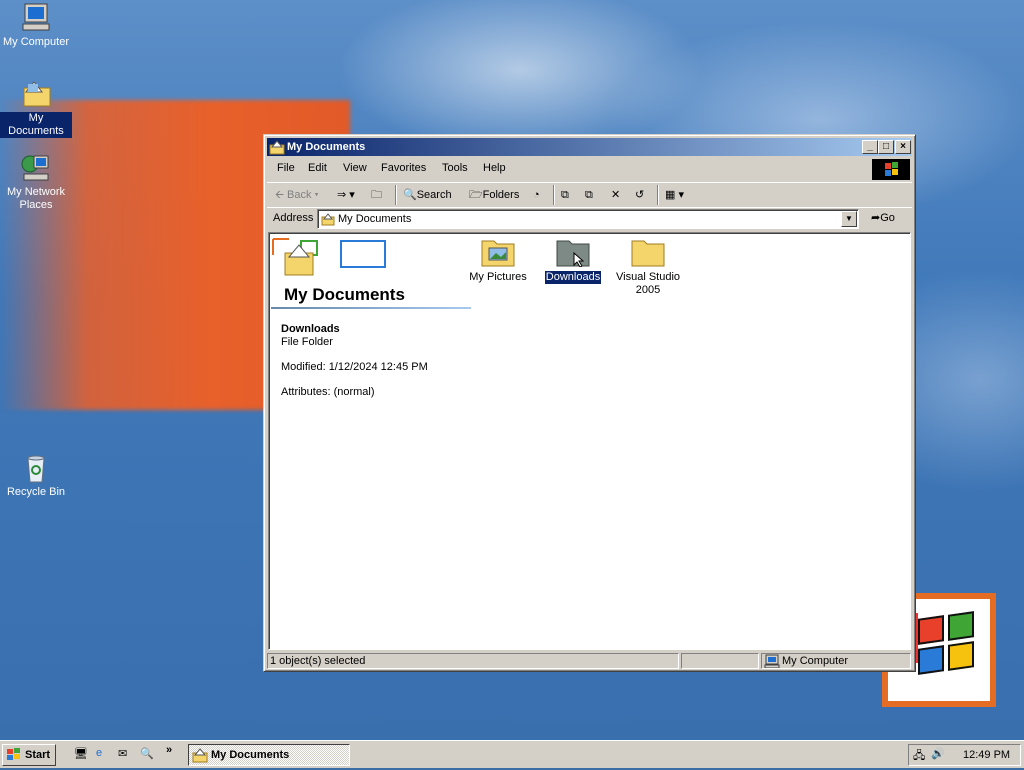 The image size is (1024, 770). What do you see at coordinates (371, 308) in the screenshot?
I see `panel-divider` at bounding box center [371, 308].